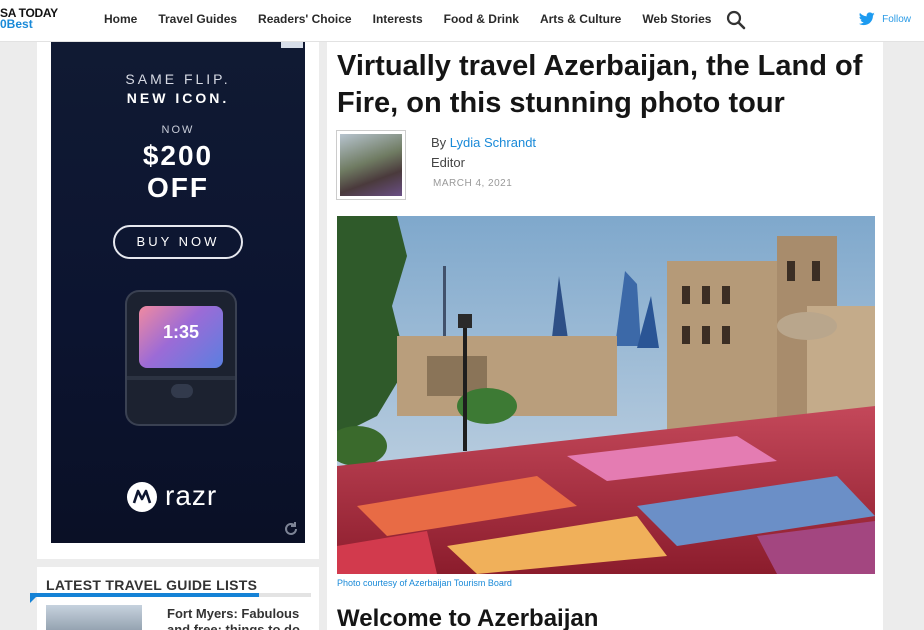 The image size is (924, 630). What do you see at coordinates (33, 600) in the screenshot?
I see `latest-flag-marker` at bounding box center [33, 600].